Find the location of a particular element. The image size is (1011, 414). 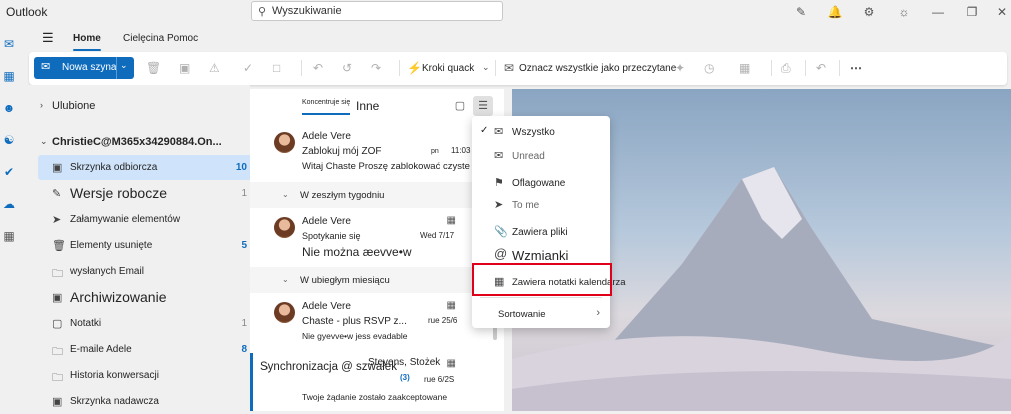

search-icon: ⚲ is located at coordinates (262, 12).